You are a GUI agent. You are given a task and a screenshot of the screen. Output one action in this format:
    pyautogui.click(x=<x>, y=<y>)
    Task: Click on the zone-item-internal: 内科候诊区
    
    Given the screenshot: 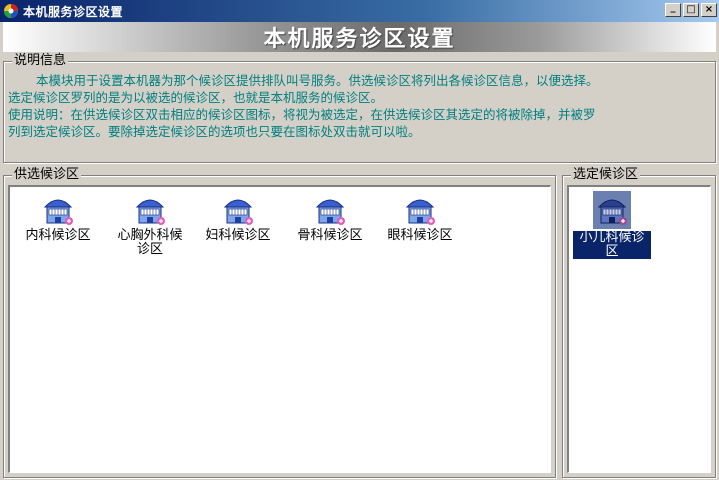 What is the action you would take?
    pyautogui.click(x=58, y=218)
    